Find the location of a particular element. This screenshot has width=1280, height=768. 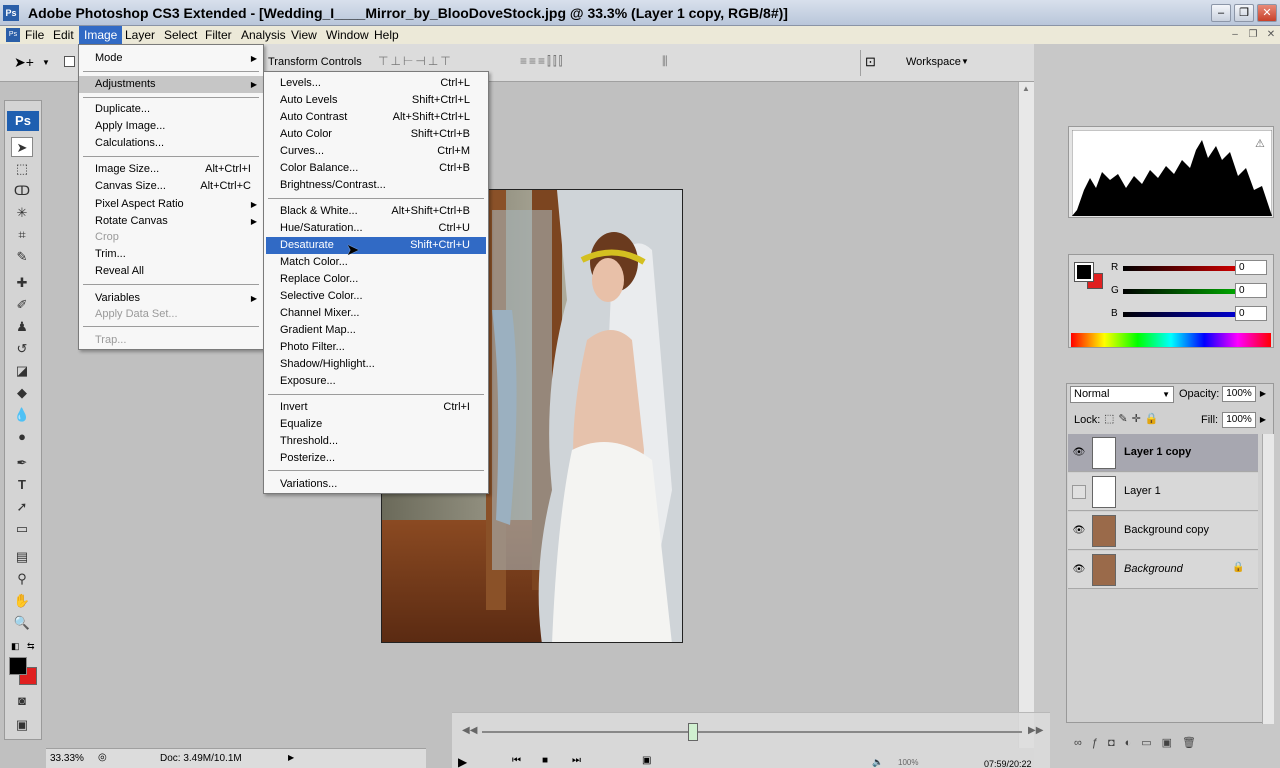

fill-input: 100% is located at coordinates (1239, 420).